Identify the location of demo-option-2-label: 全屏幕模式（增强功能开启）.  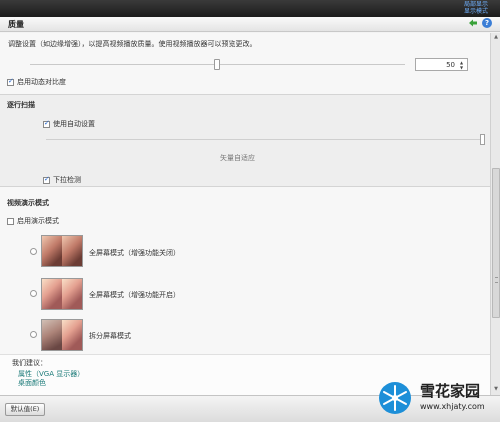
(134, 295).